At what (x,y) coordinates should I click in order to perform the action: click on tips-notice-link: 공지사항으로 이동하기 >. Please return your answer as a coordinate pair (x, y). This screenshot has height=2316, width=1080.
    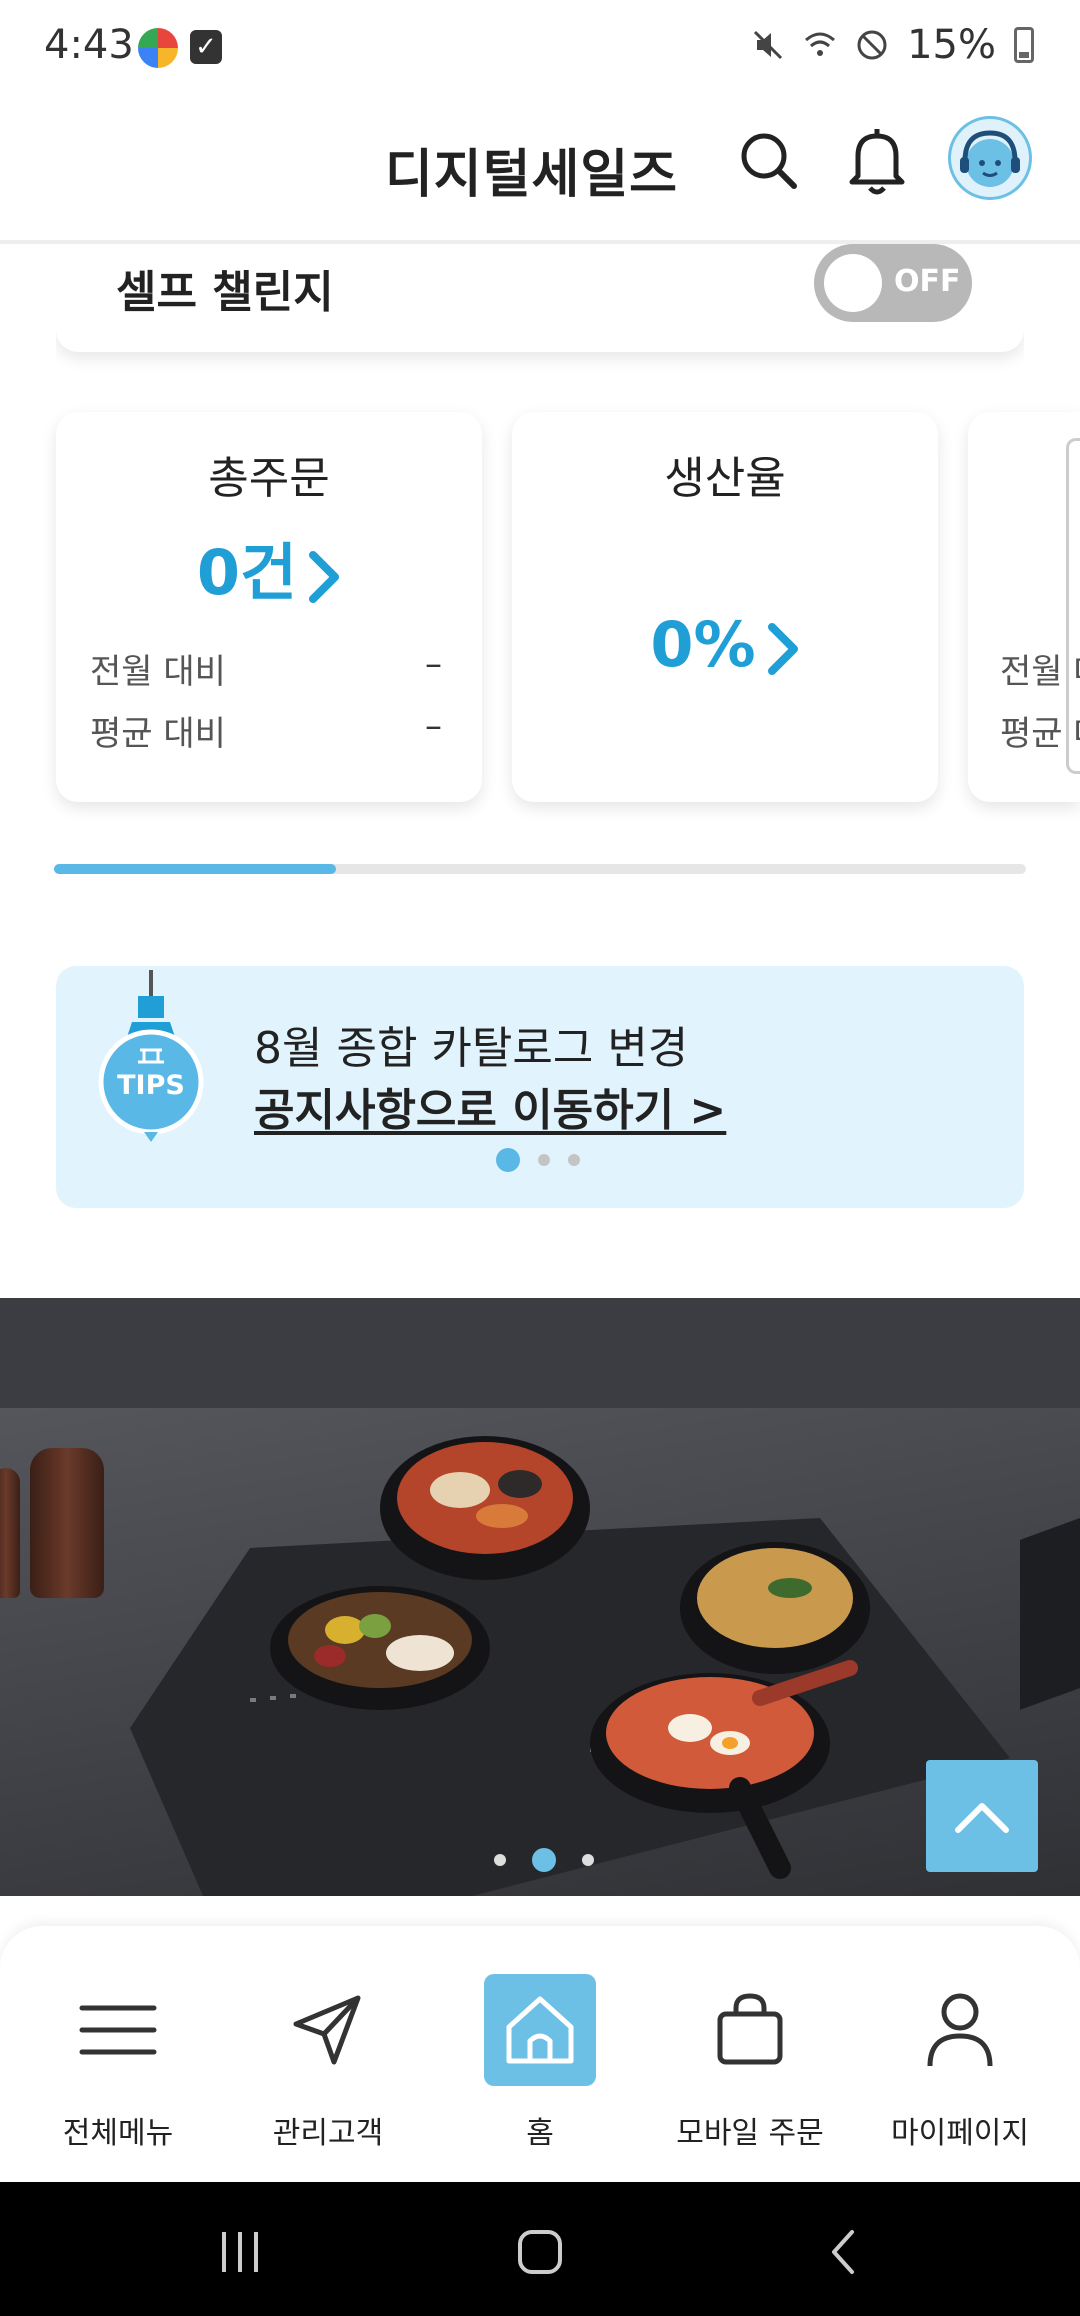
    Looking at the image, I should click on (490, 1106).